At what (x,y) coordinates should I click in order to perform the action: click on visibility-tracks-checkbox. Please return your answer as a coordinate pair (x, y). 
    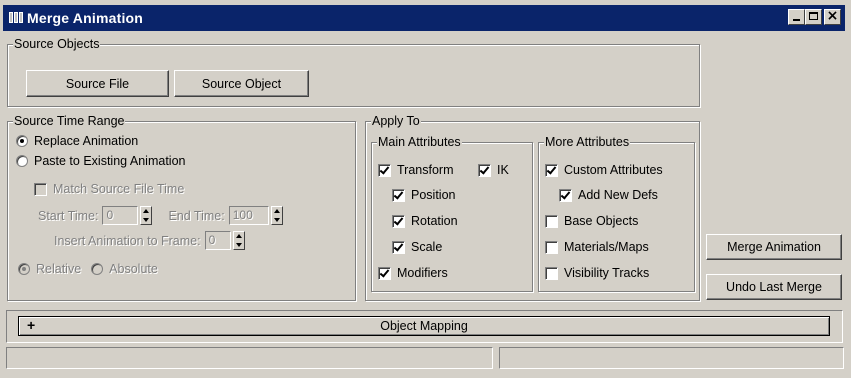
    Looking at the image, I should click on (551, 273).